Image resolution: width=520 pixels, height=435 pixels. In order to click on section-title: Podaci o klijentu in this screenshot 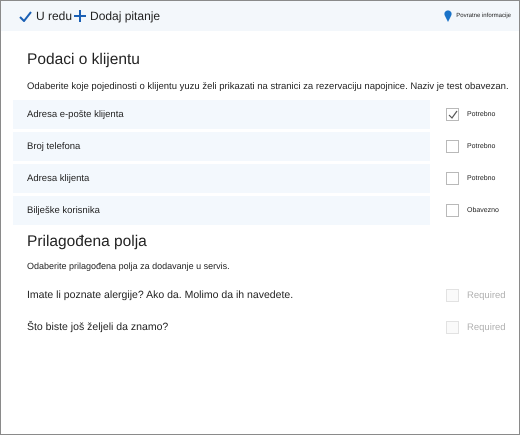, I will do `click(83, 60)`.